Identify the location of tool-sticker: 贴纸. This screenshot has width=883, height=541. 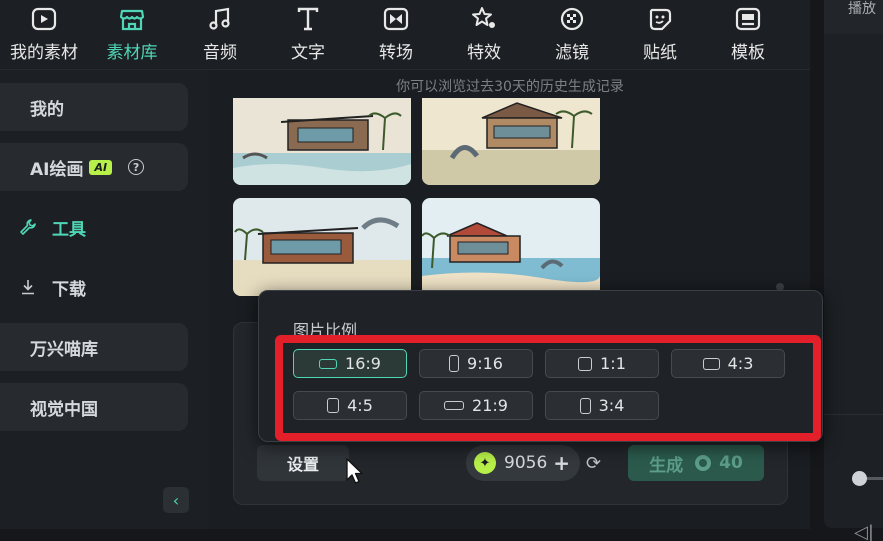
(660, 34).